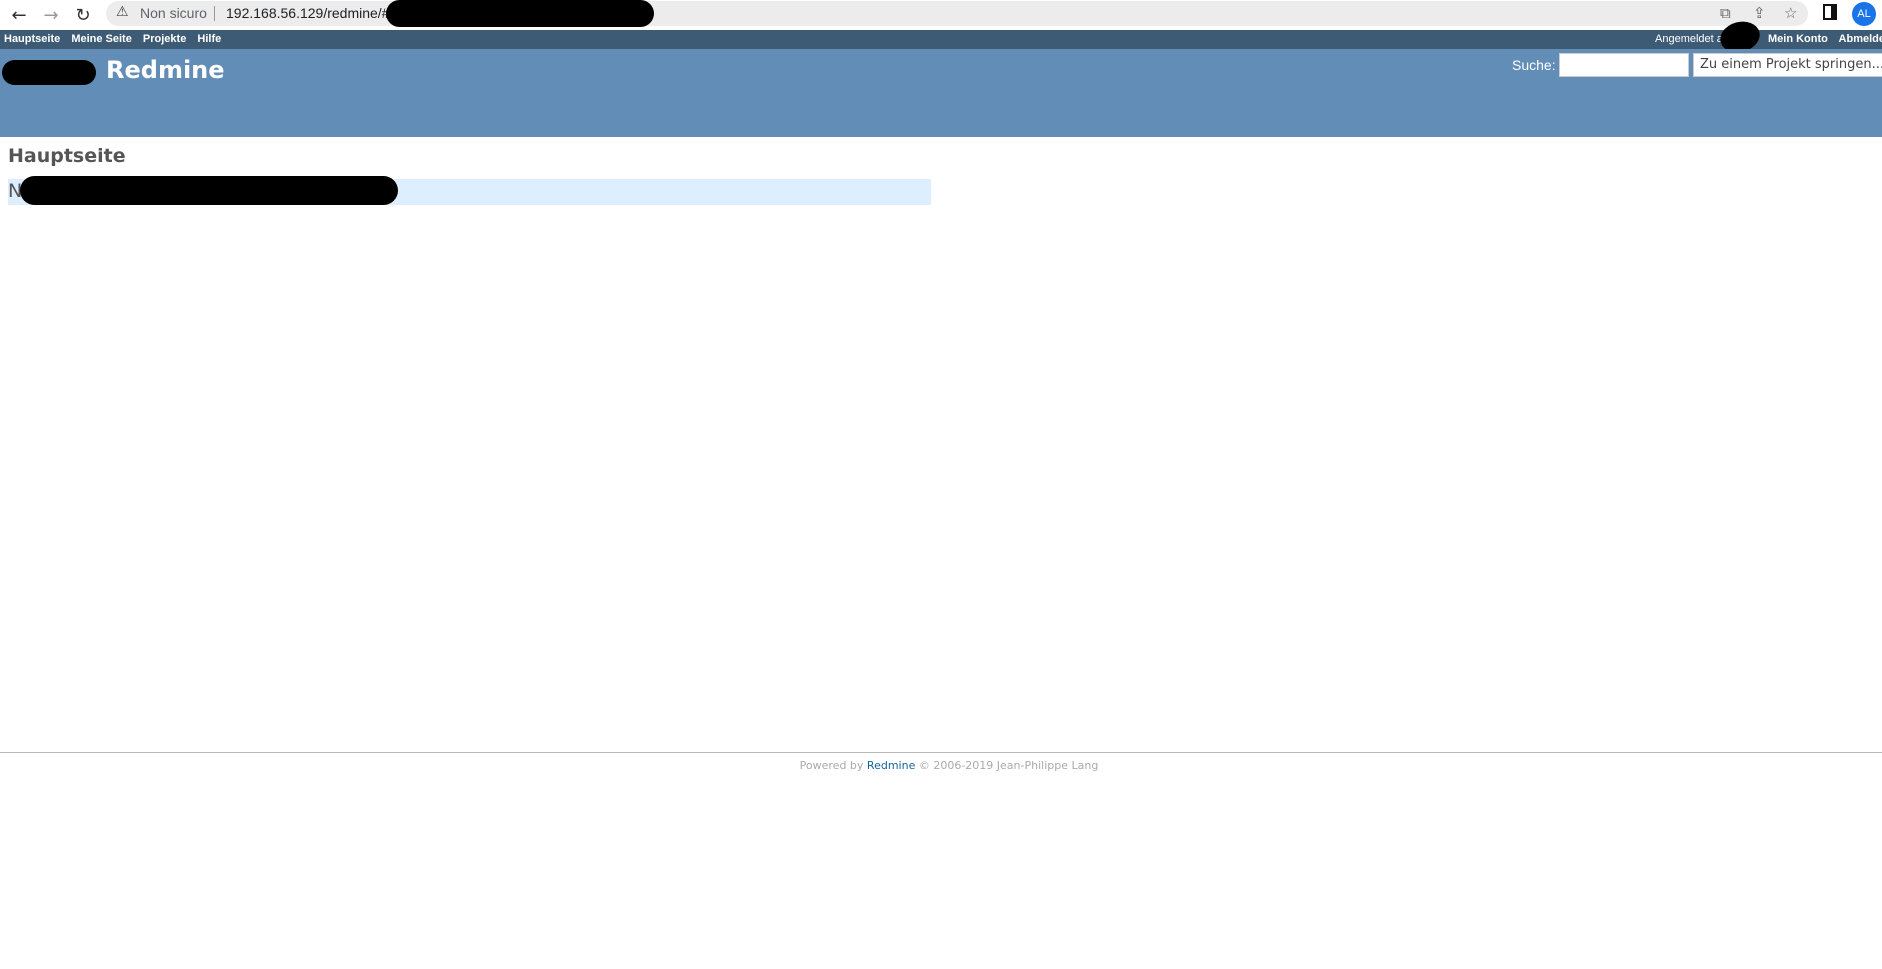 The width and height of the screenshot is (1882, 969). Describe the element at coordinates (19, 15) in the screenshot. I see `back-arrow-icon: ←` at that location.